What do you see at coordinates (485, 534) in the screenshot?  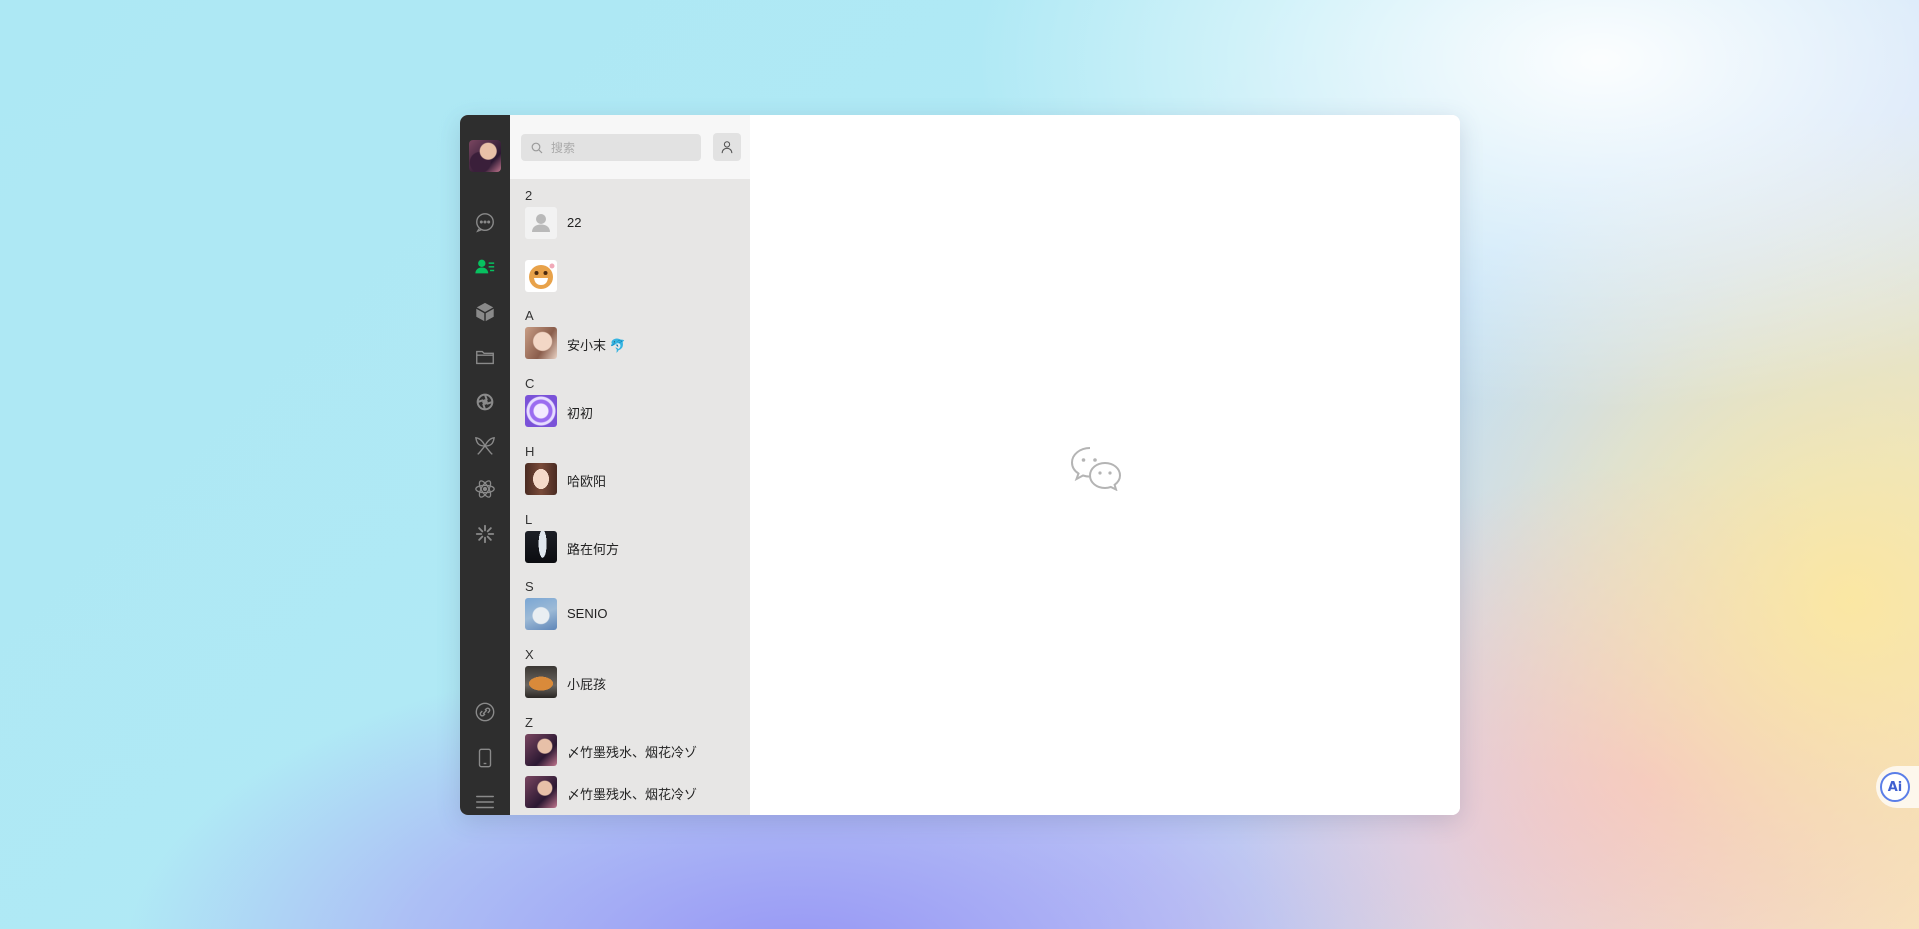 I see `spark-icon` at bounding box center [485, 534].